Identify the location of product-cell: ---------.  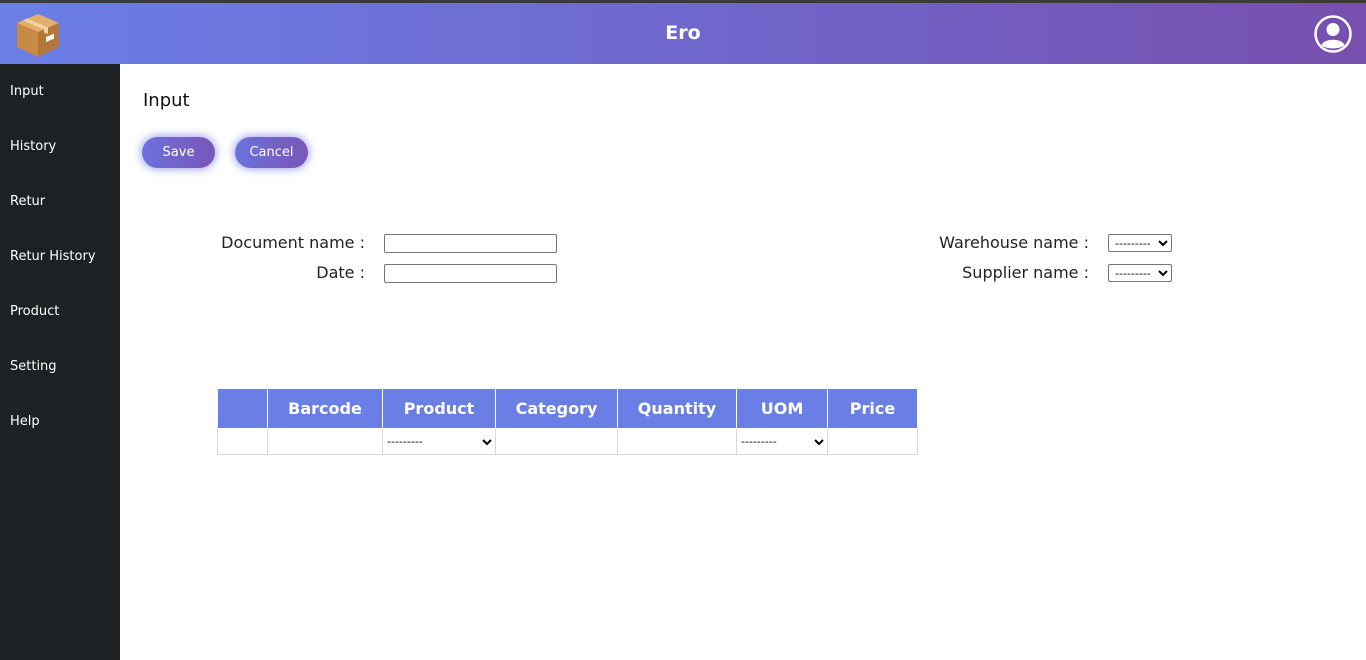
(439, 441).